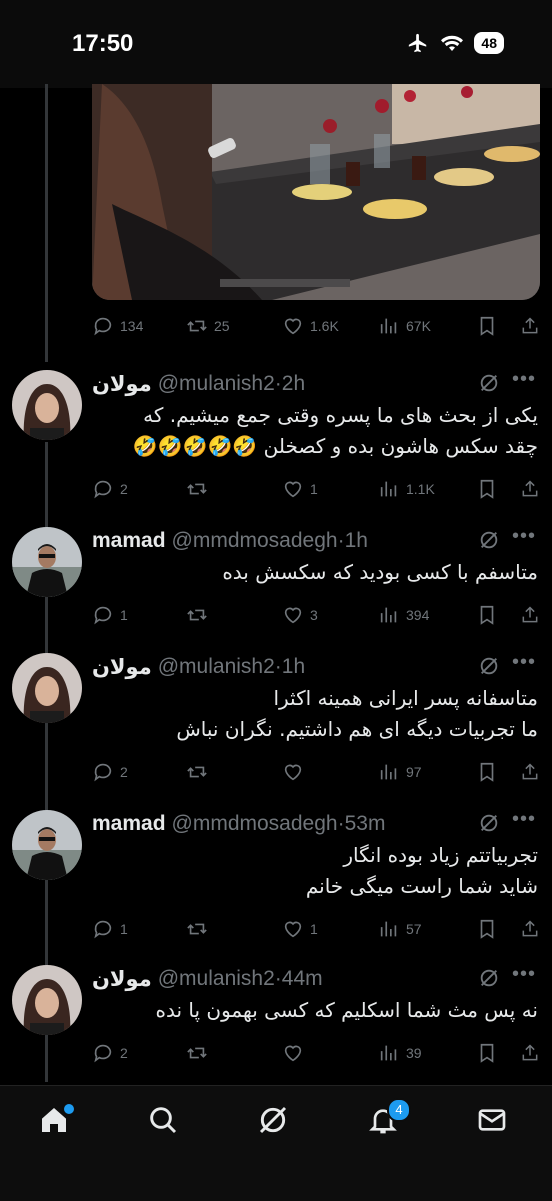  Describe the element at coordinates (494, 1122) in the screenshot. I see `tab-messages` at that location.